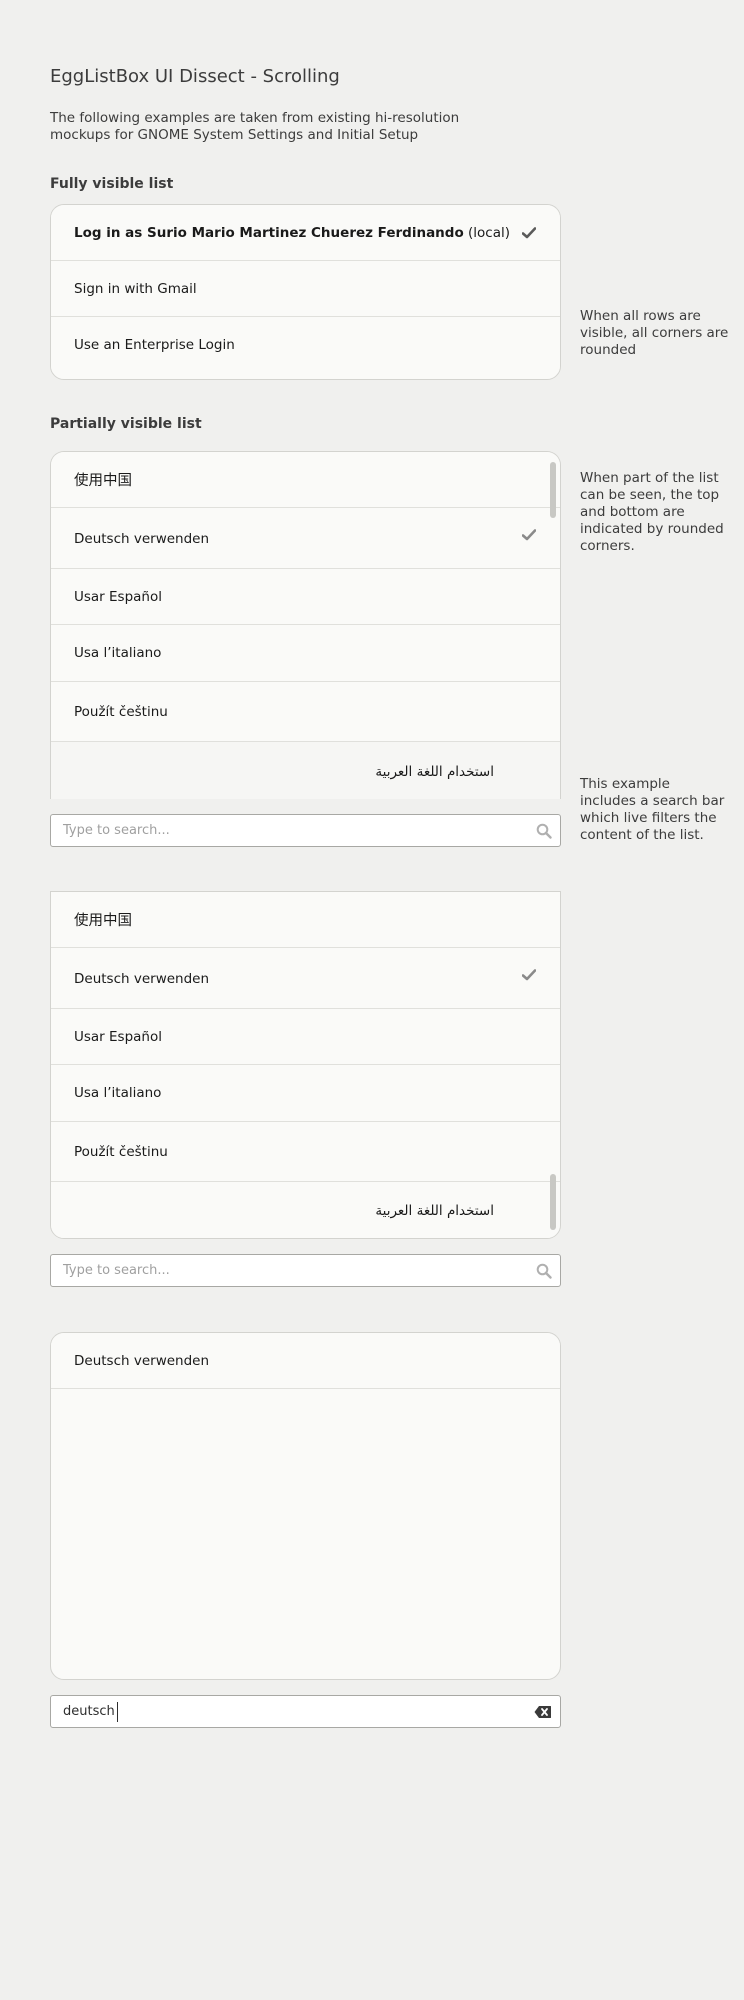 This screenshot has height=2000, width=744. What do you see at coordinates (135, 288) in the screenshot?
I see `gmail-label: Sign in with Gmail` at bounding box center [135, 288].